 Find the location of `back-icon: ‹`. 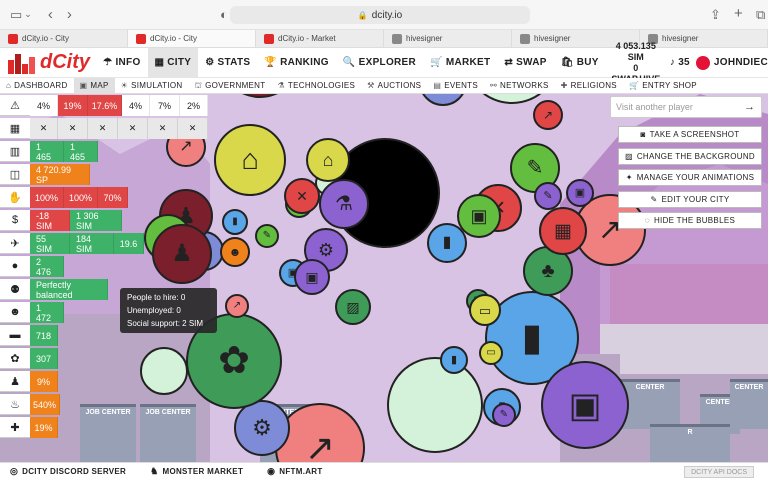

back-icon: ‹ is located at coordinates (50, 14).